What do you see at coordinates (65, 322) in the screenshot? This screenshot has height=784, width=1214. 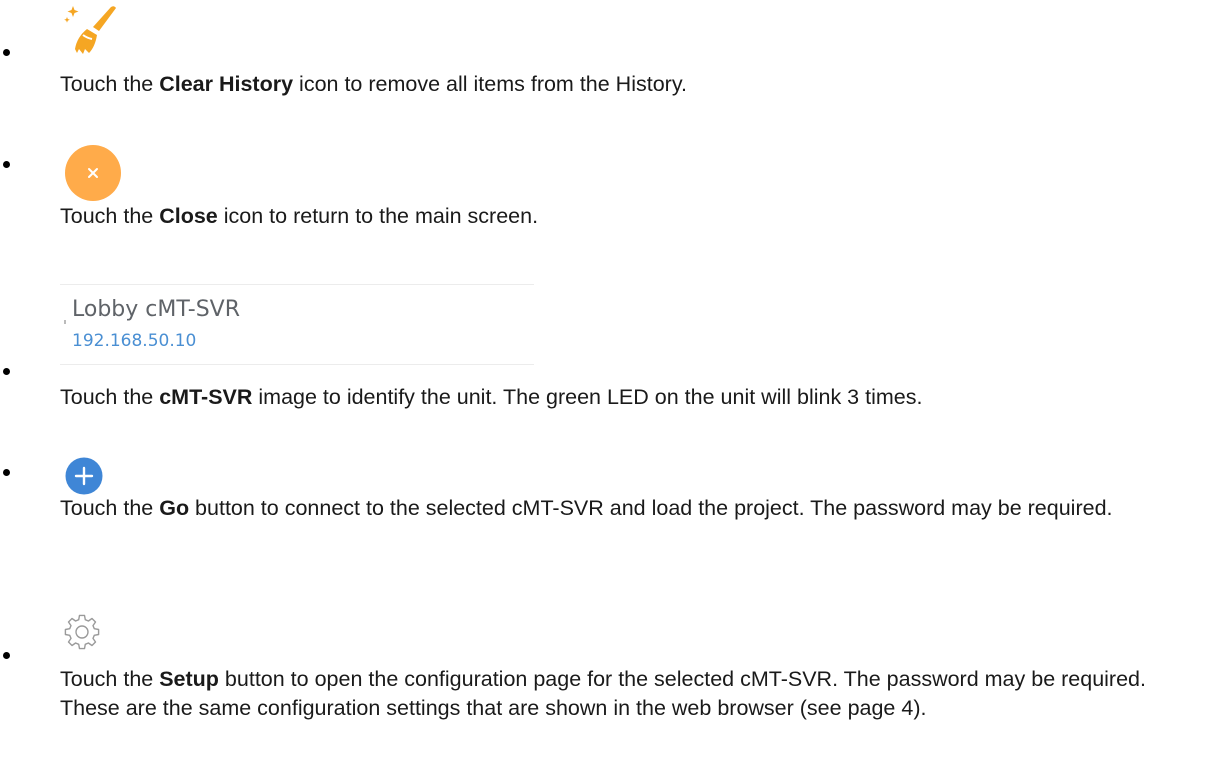 I see `card-marker` at bounding box center [65, 322].